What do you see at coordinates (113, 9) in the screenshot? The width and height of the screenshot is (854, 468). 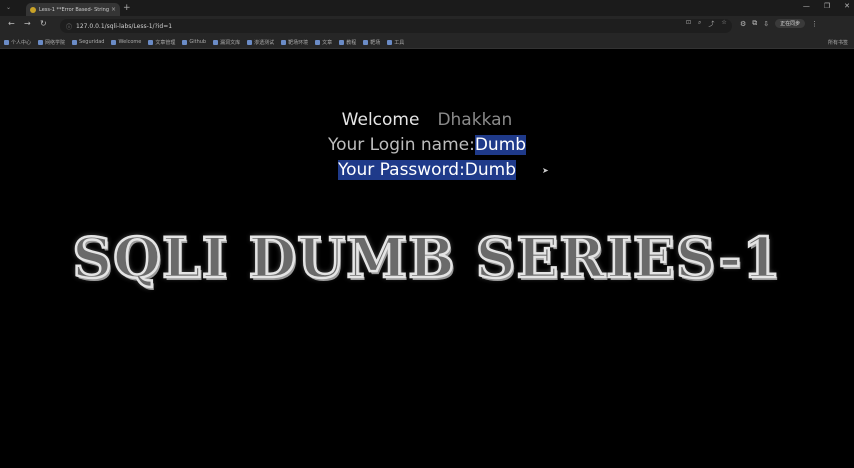 I see `tab-close-icon: ×` at bounding box center [113, 9].